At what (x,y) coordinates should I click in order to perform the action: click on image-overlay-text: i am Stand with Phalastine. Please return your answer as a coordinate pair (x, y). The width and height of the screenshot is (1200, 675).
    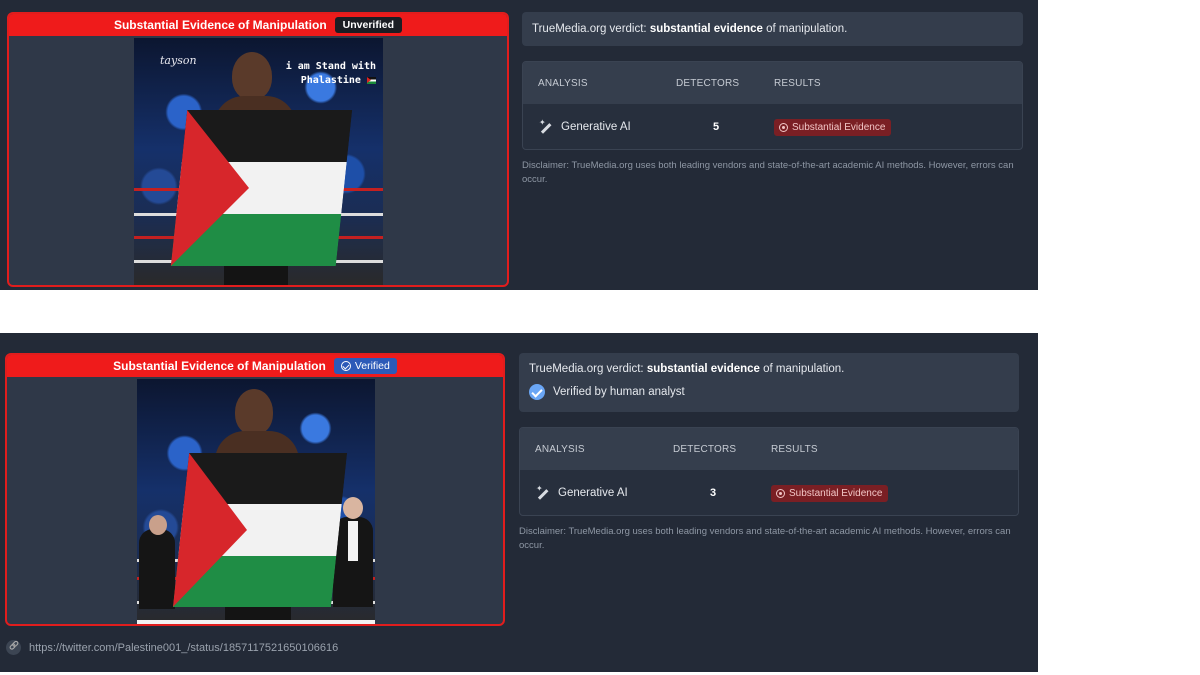
    Looking at the image, I should click on (330, 73).